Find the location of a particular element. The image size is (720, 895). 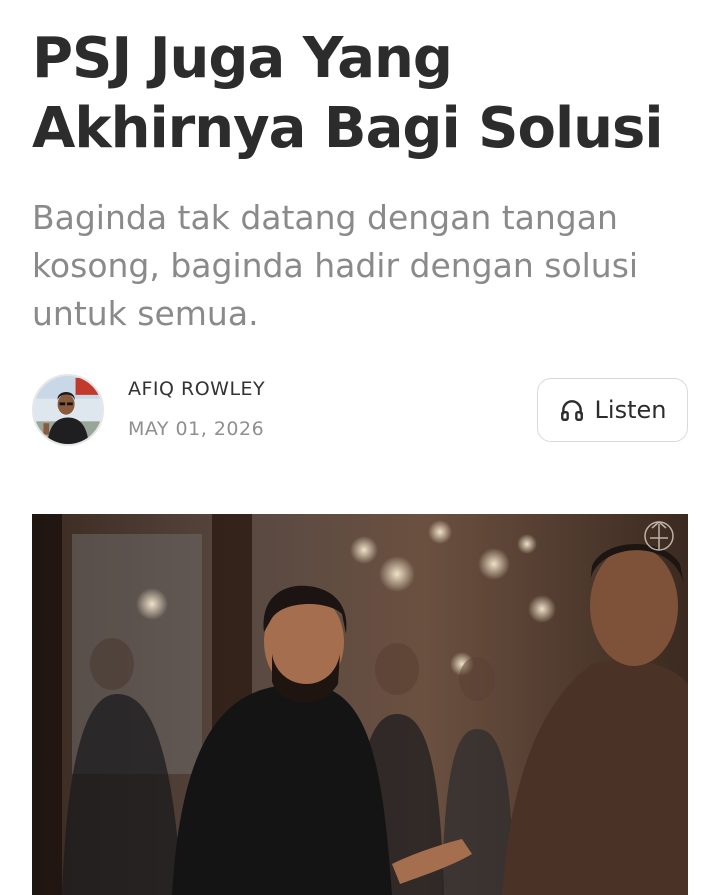

author-name: AFIQ ROWLEY is located at coordinates (196, 389).